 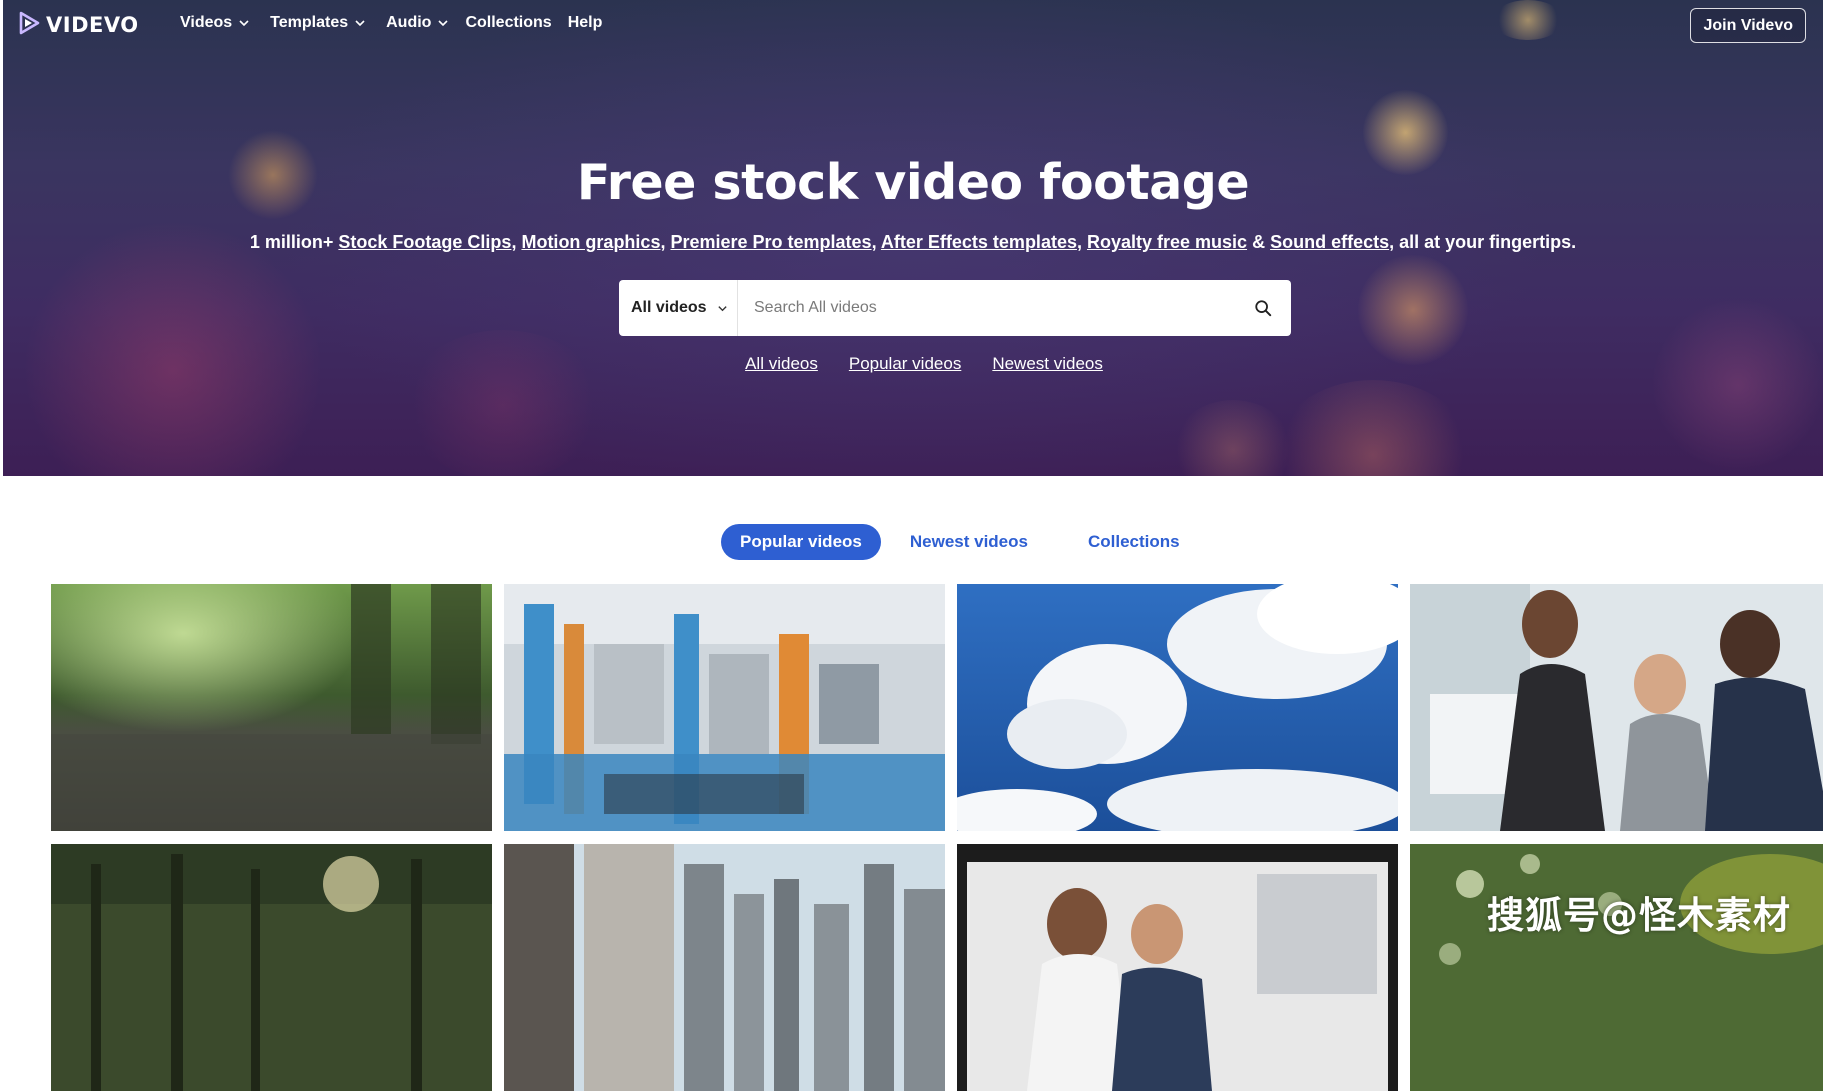 I want to click on nav-item-label: Collections, so click(x=508, y=22).